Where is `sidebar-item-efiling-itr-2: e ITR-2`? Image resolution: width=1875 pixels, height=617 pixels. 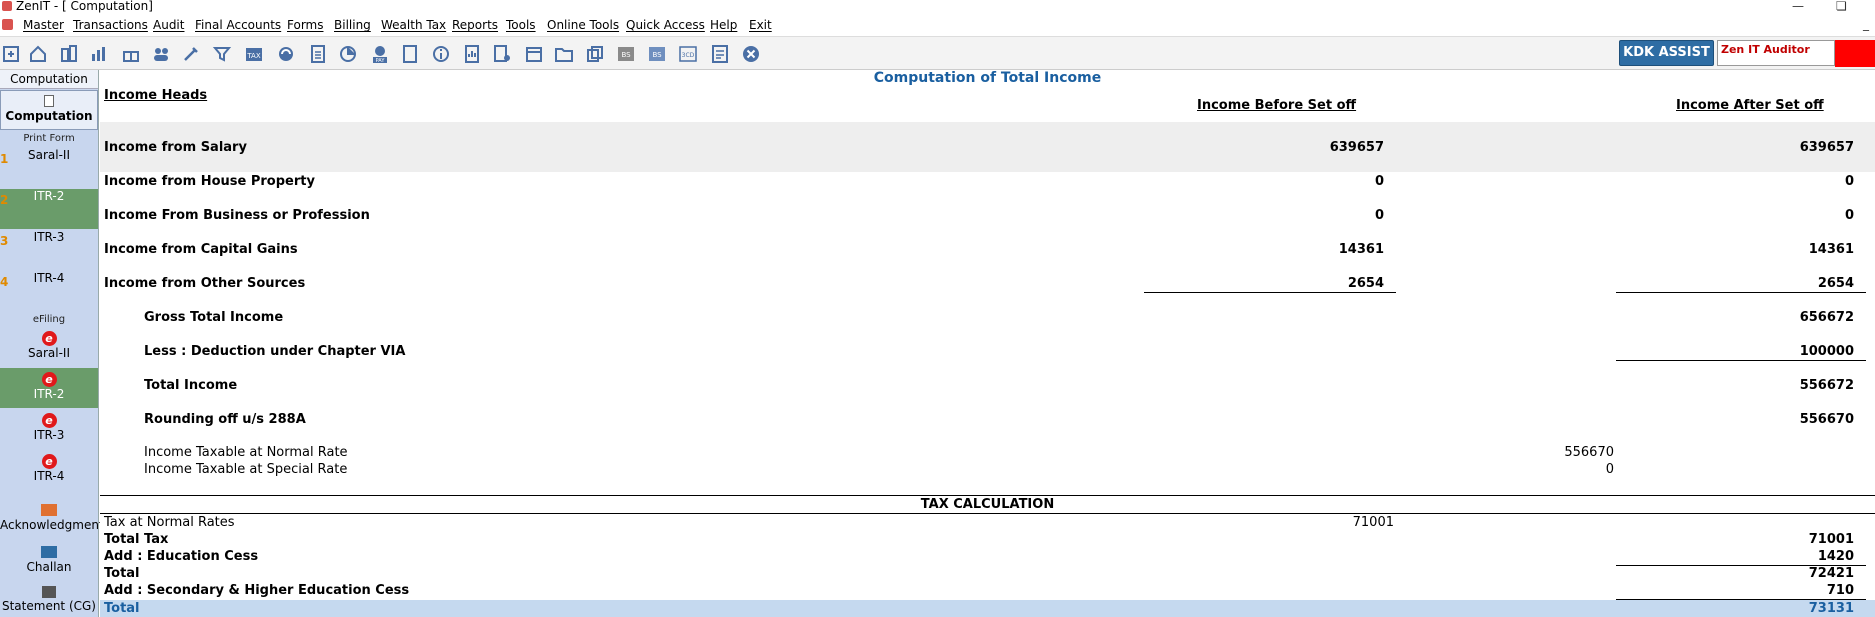 sidebar-item-efiling-itr-2: e ITR-2 is located at coordinates (49, 388).